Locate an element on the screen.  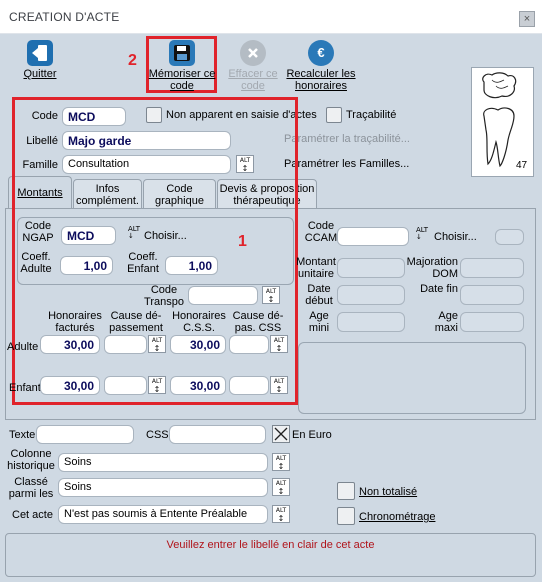
enfant-cause-css-input is located at coordinates (249, 385).